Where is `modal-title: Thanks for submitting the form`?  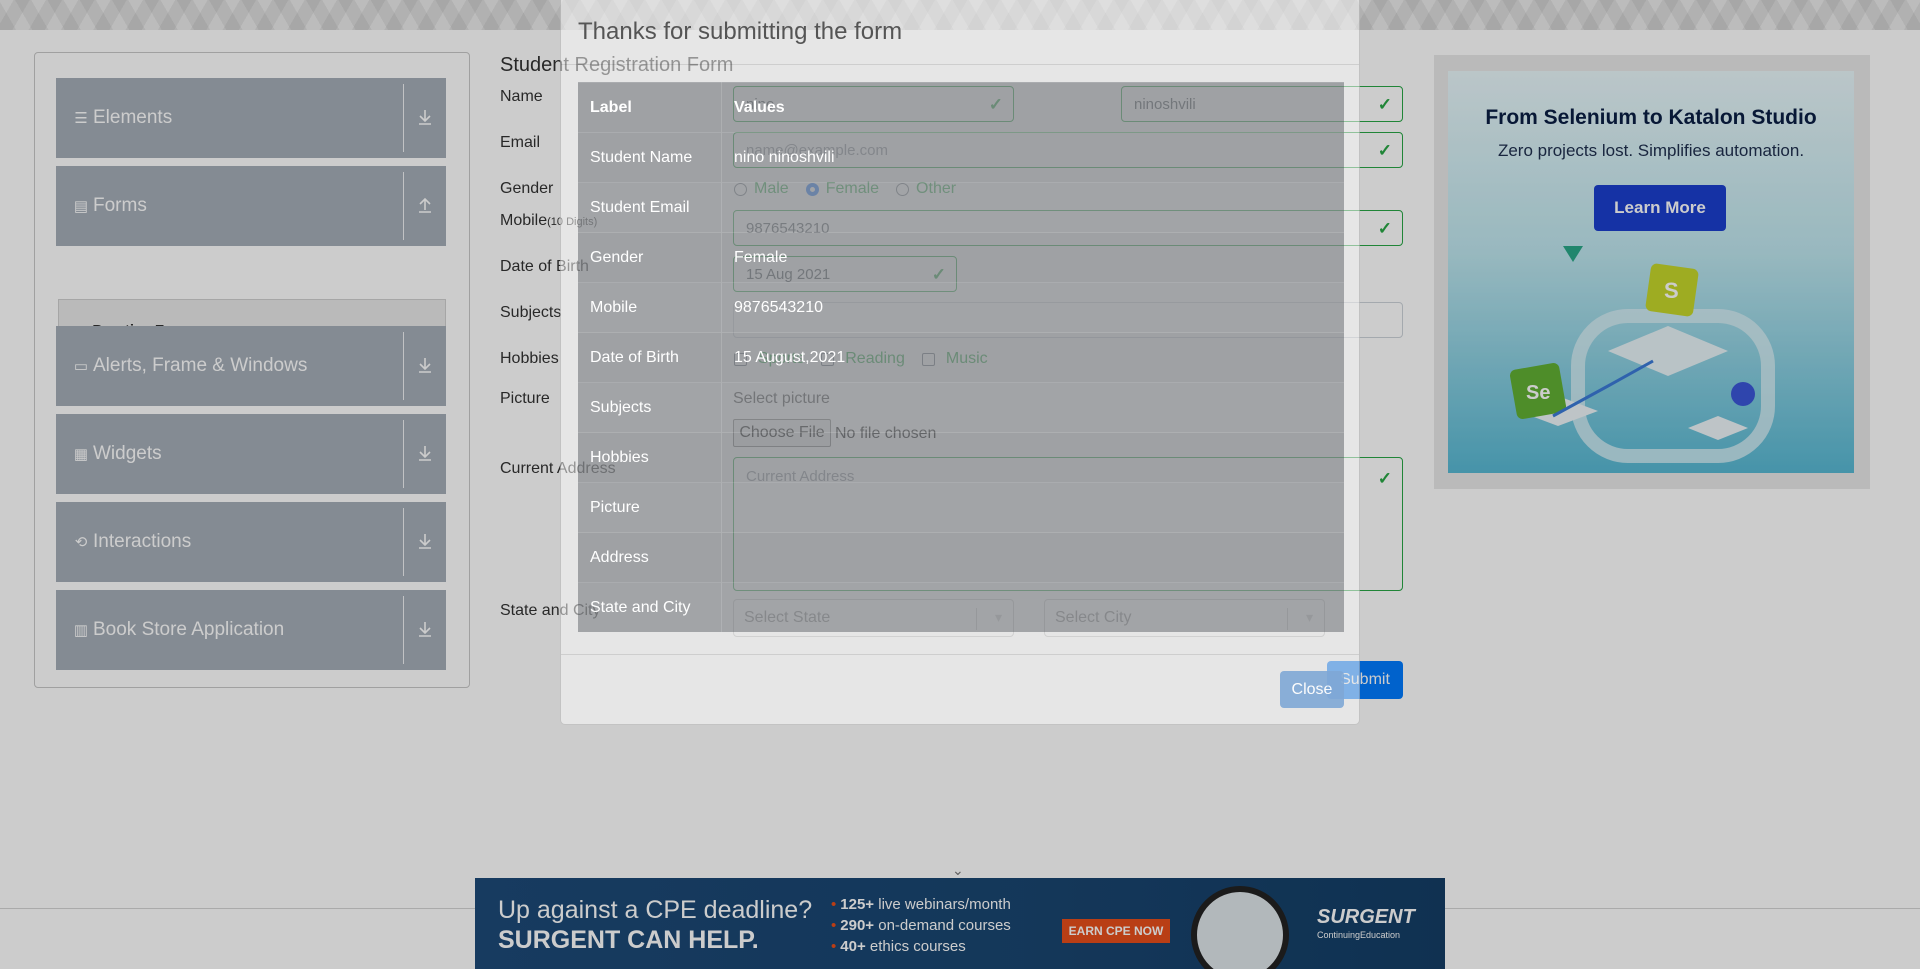 modal-title: Thanks for submitting the form is located at coordinates (740, 31).